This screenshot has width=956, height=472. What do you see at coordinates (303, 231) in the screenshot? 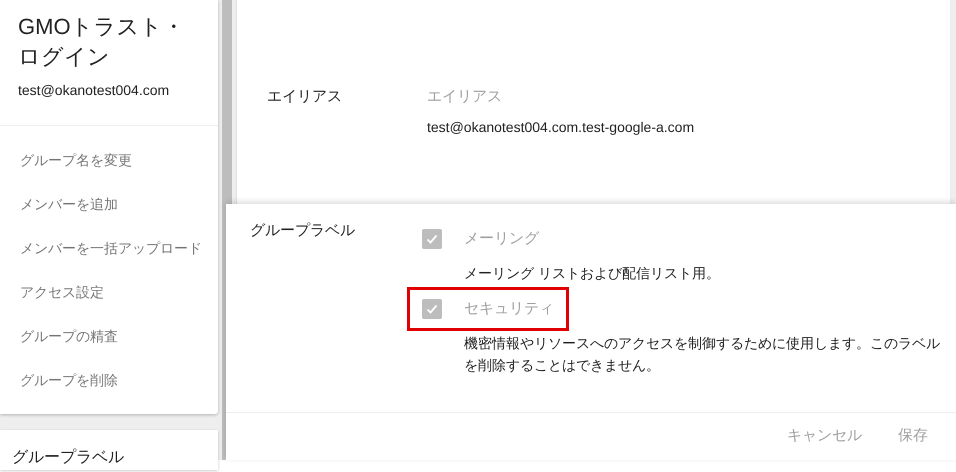
I see `dialog-title: グループラベル` at bounding box center [303, 231].